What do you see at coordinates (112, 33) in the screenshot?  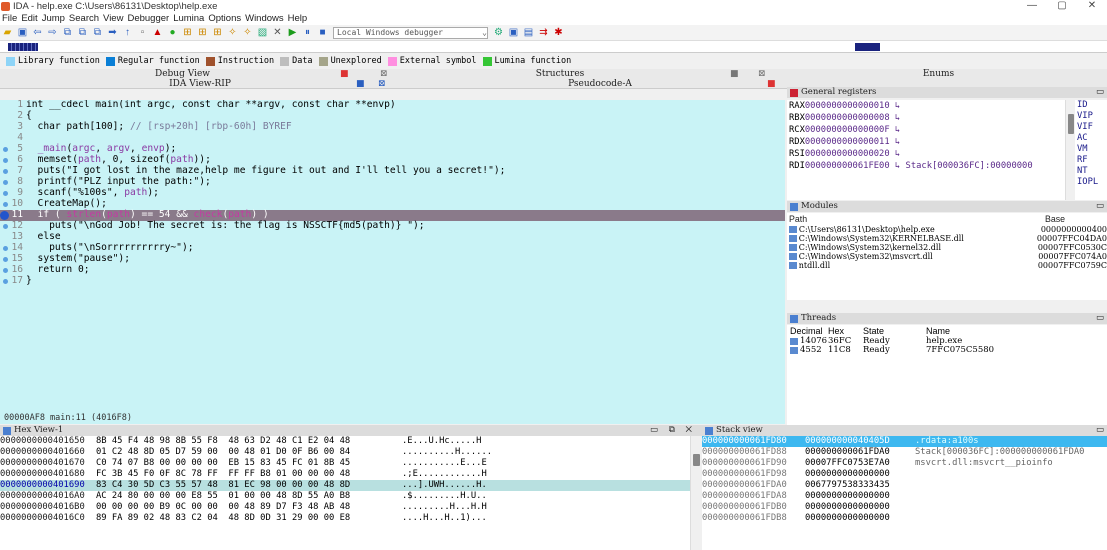 I see `next-code-icon: ➡` at bounding box center [112, 33].